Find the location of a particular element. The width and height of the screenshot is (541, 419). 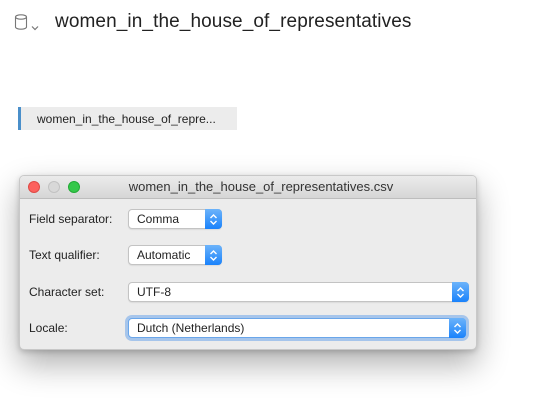

field-separator-popup: Comma is located at coordinates (175, 219).